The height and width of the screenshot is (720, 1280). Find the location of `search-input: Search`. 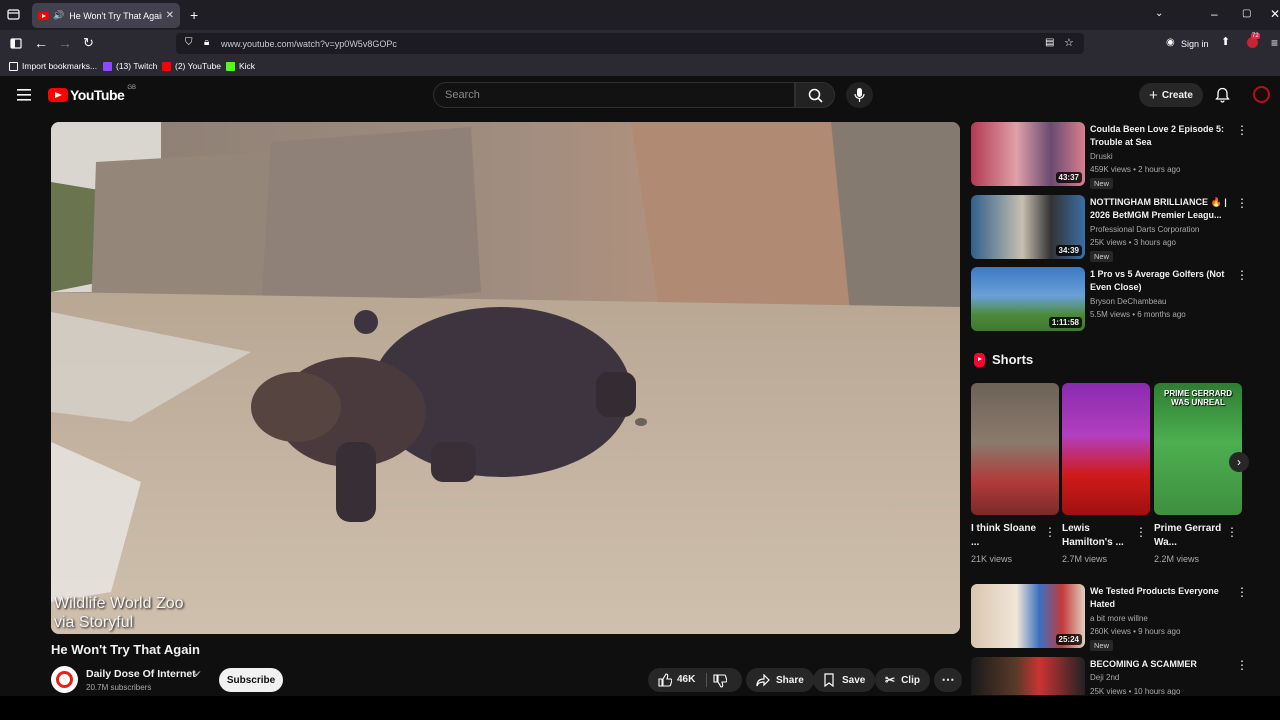

search-input: Search is located at coordinates (614, 95).